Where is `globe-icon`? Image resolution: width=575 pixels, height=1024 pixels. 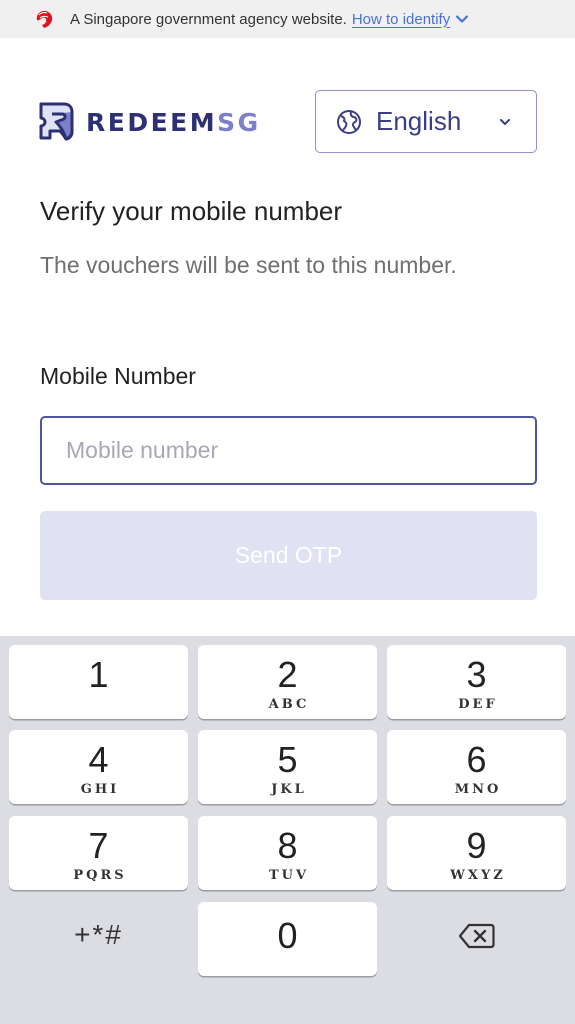
globe-icon is located at coordinates (349, 121).